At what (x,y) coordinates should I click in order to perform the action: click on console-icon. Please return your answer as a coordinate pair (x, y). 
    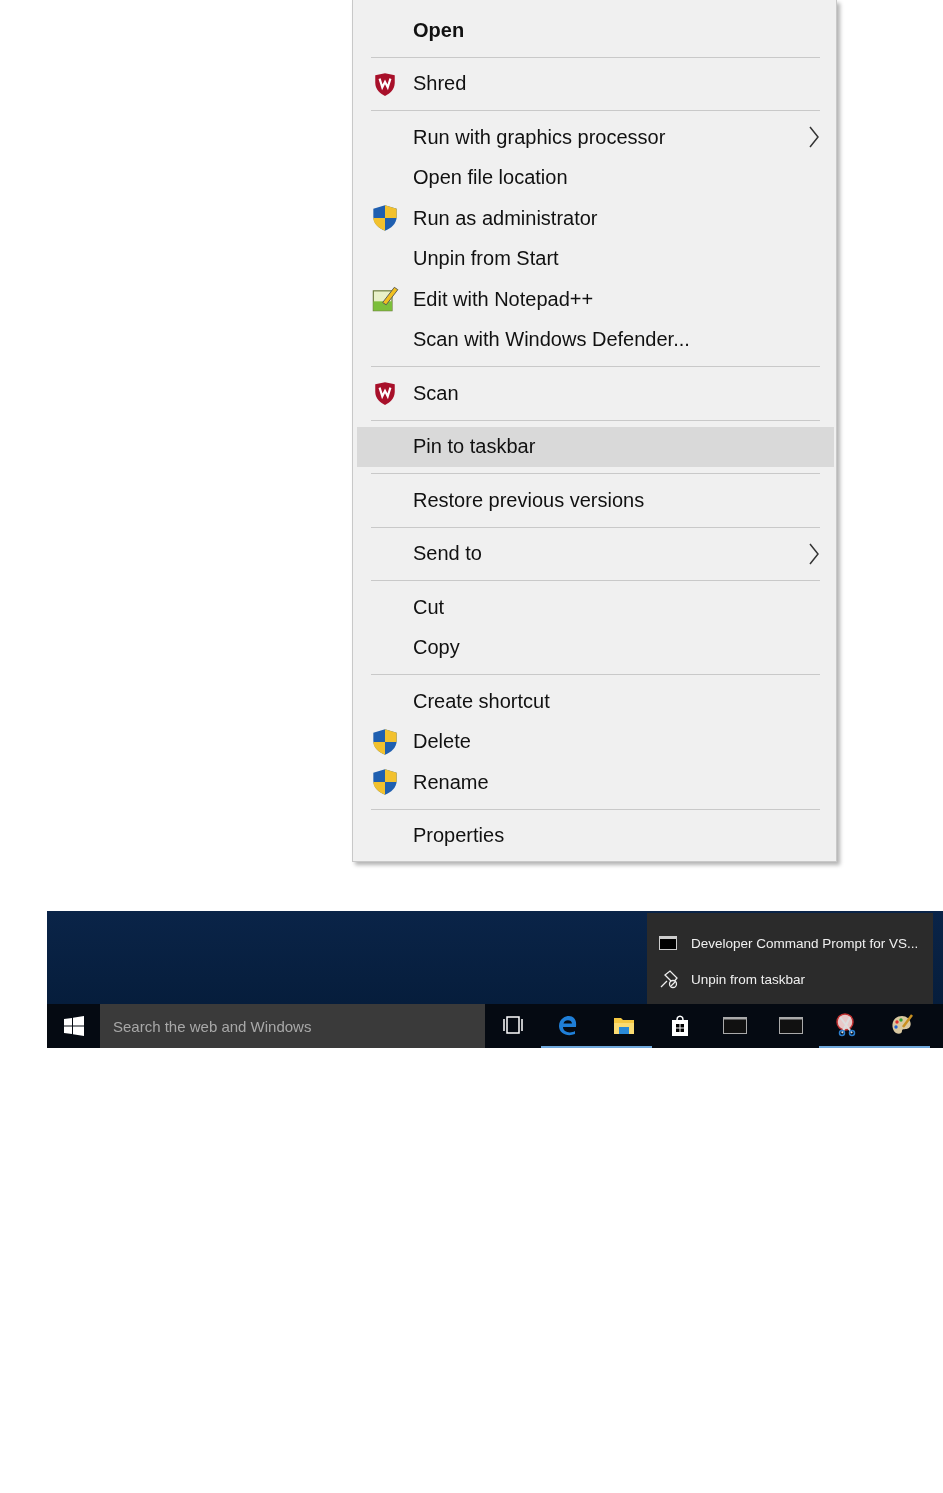
    Looking at the image, I should click on (668, 943).